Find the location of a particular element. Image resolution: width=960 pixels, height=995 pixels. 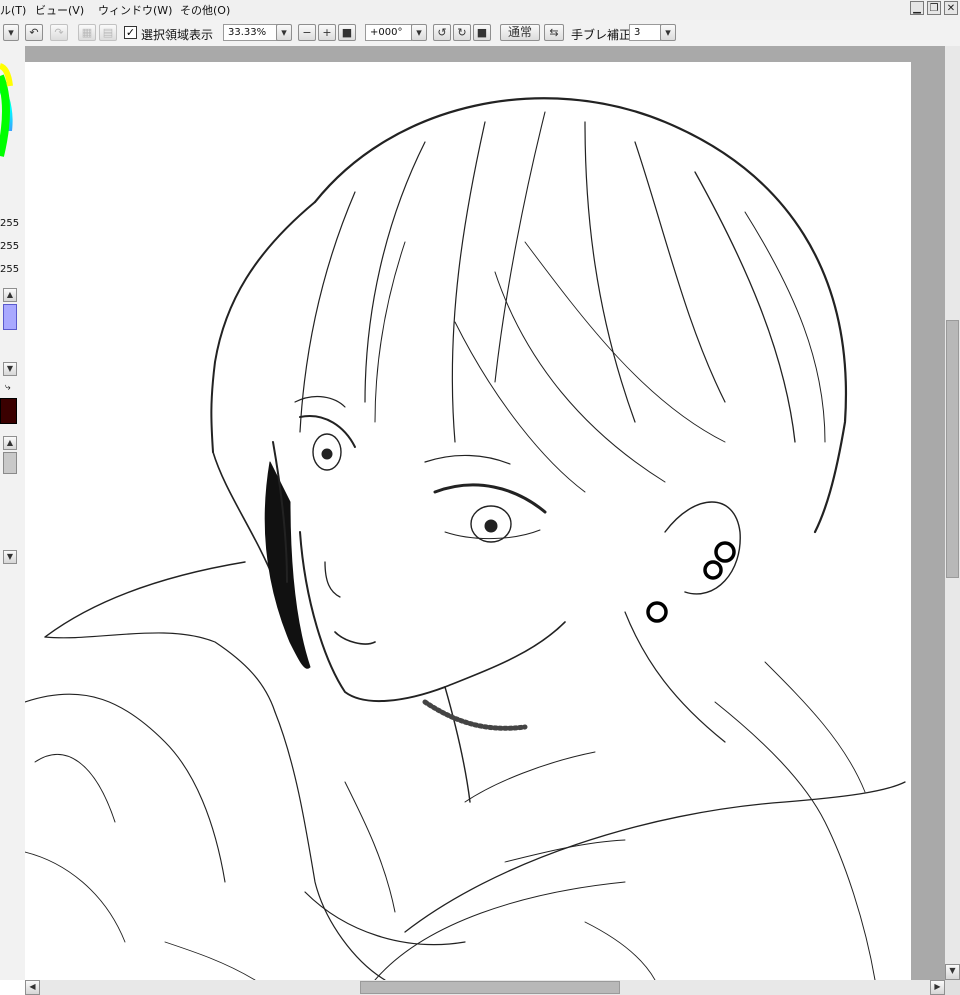

menu-view: ビュー(V) is located at coordinates (59, 10).